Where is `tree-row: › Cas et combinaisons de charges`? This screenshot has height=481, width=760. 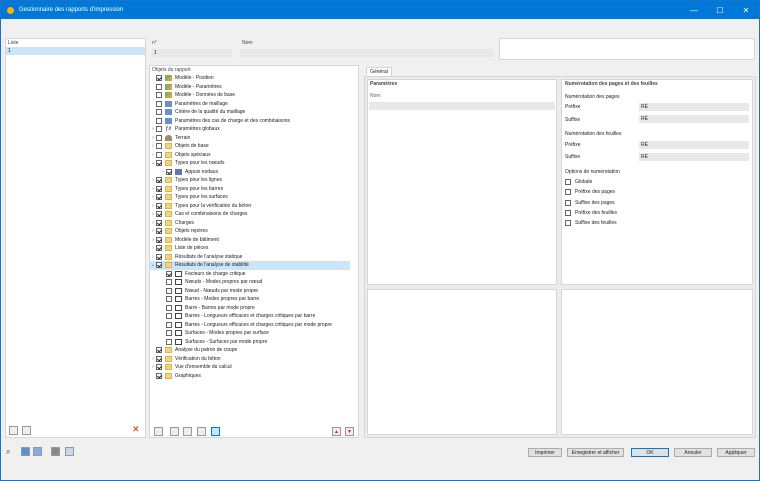
tree-row: › Cas et combinaisons de charges is located at coordinates (250, 214).